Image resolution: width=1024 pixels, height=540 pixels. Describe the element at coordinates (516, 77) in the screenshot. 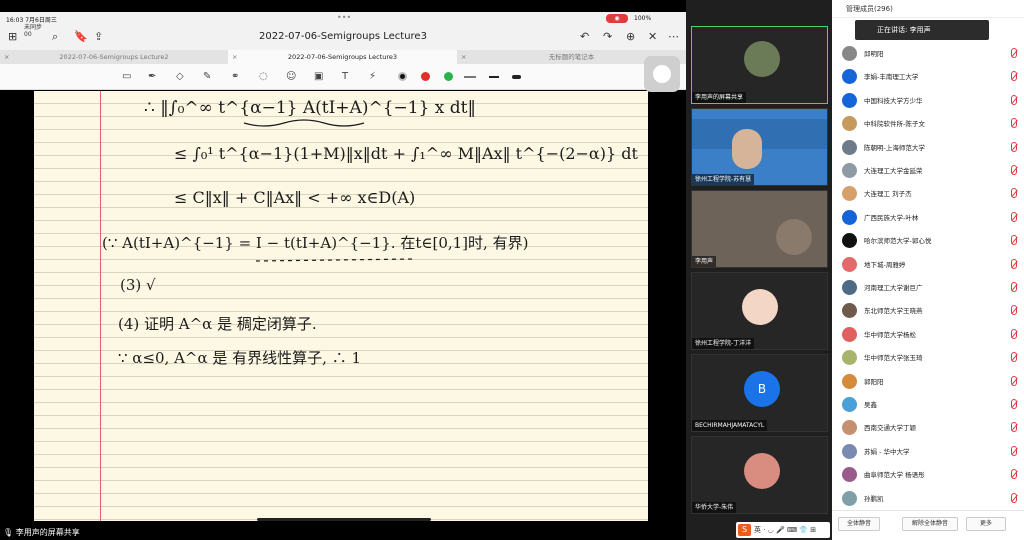

I see `stroke-thick` at that location.